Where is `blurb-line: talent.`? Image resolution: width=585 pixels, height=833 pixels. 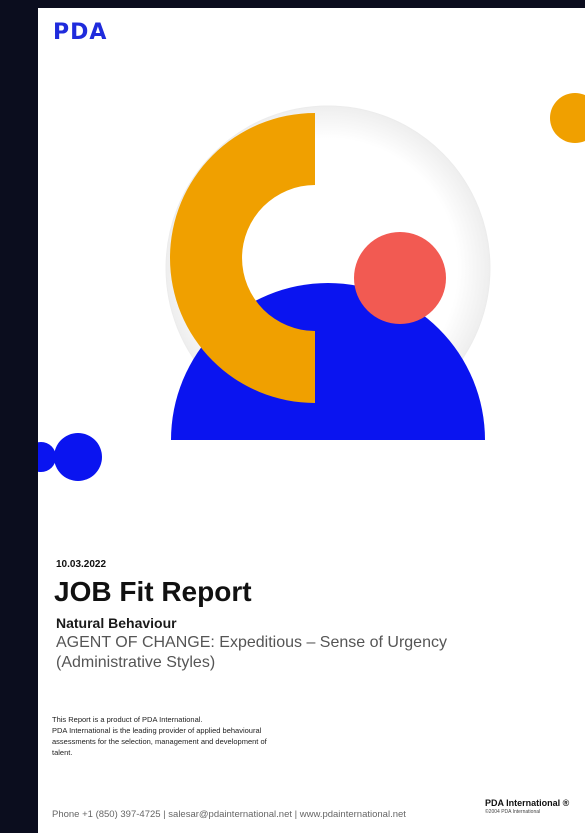 blurb-line: talent. is located at coordinates (62, 752).